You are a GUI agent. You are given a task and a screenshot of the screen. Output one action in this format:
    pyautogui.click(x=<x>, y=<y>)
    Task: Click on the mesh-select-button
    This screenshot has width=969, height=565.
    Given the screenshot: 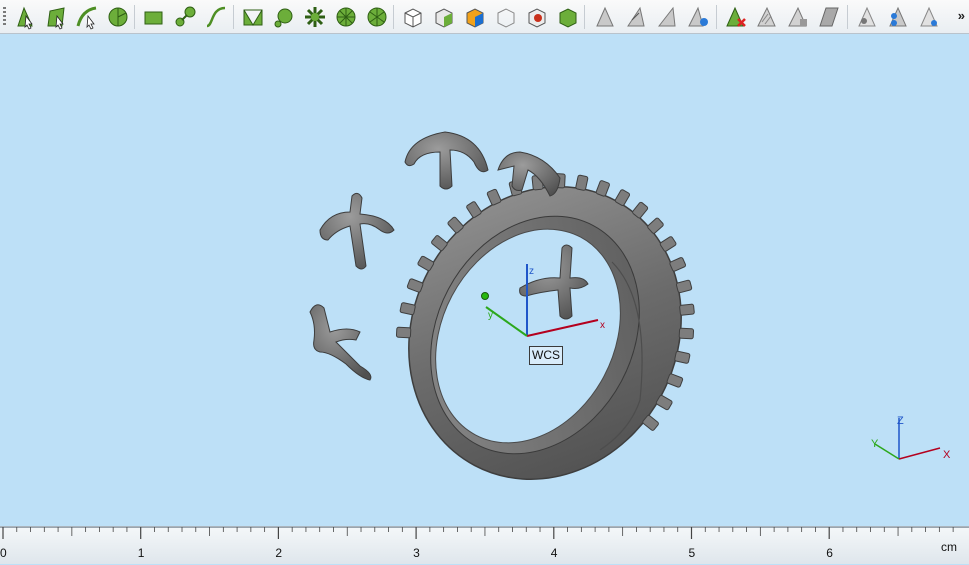 What is the action you would take?
    pyautogui.click(x=253, y=17)
    